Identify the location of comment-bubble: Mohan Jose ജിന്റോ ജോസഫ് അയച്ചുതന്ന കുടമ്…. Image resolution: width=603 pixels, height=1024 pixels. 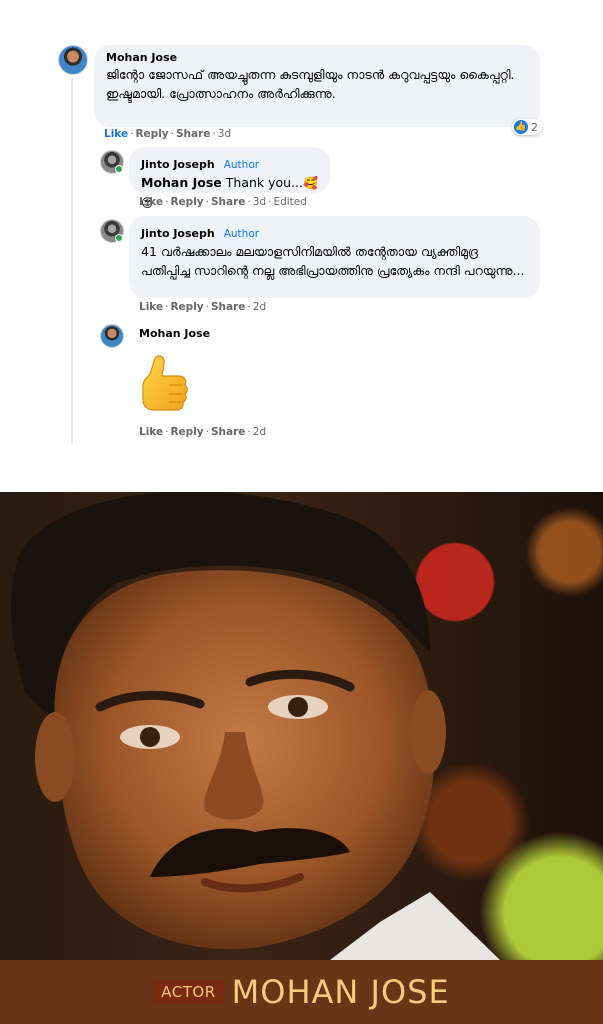
(317, 86).